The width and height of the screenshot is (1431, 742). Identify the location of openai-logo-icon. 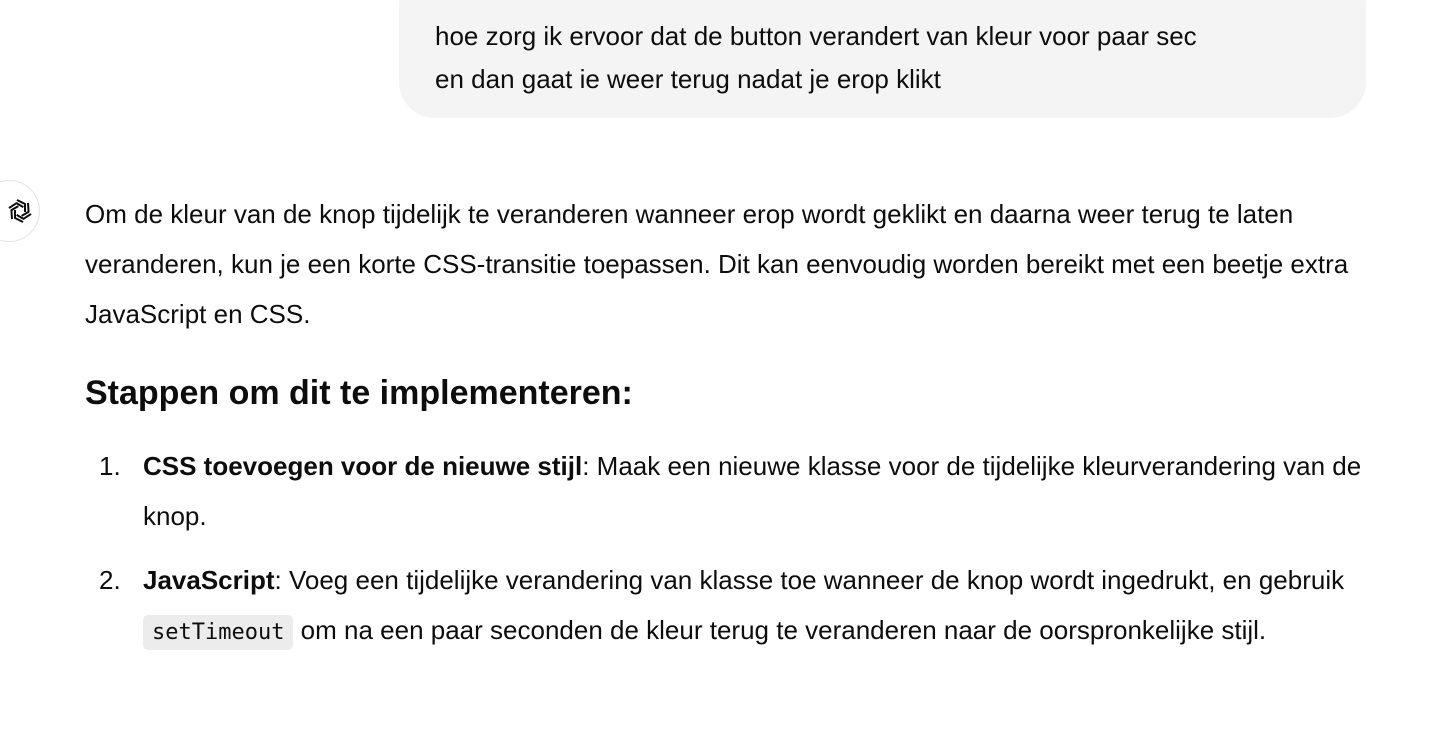
(20, 211).